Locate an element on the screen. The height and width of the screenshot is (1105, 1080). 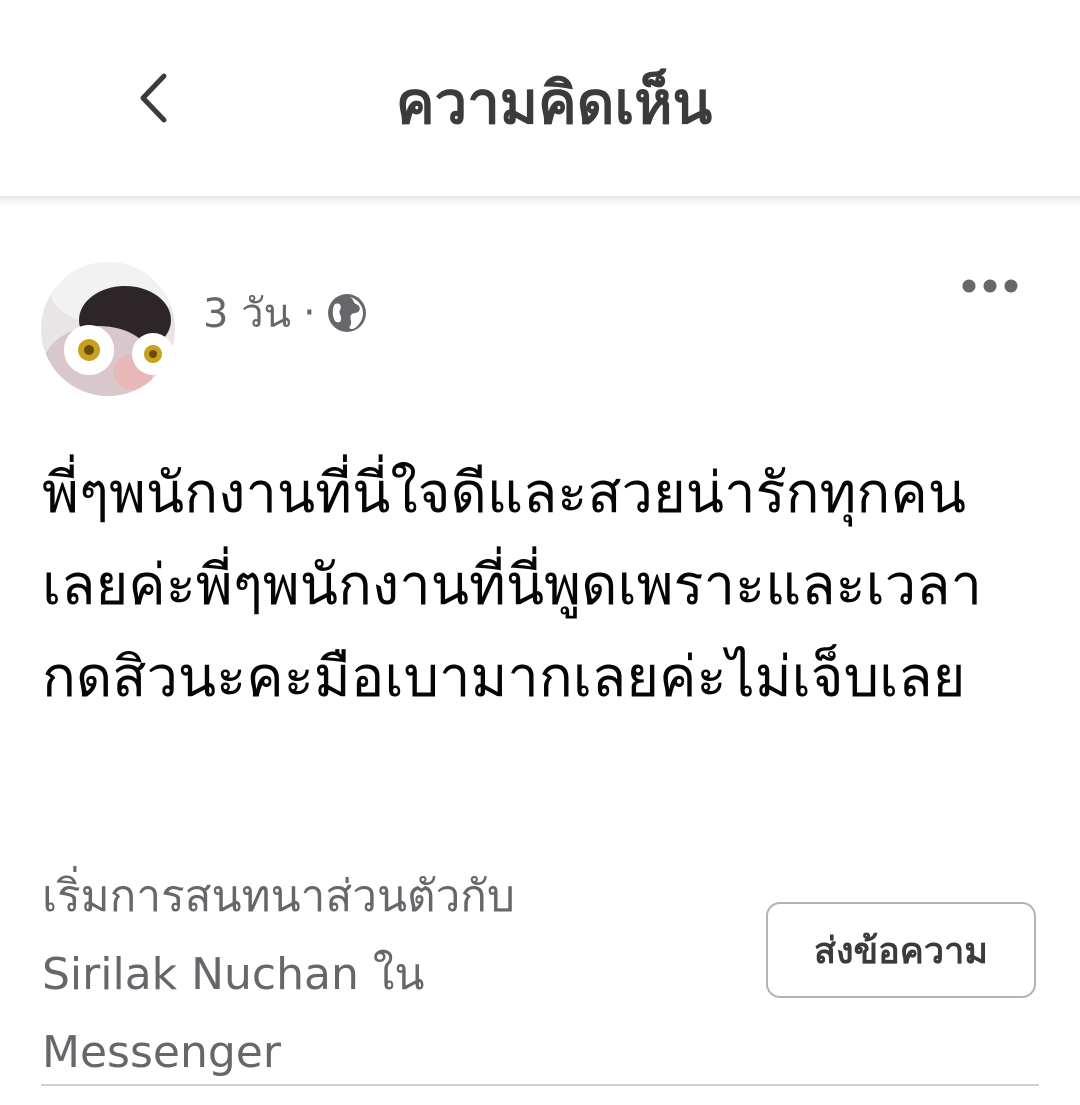
header-shadow is located at coordinates (540, 201).